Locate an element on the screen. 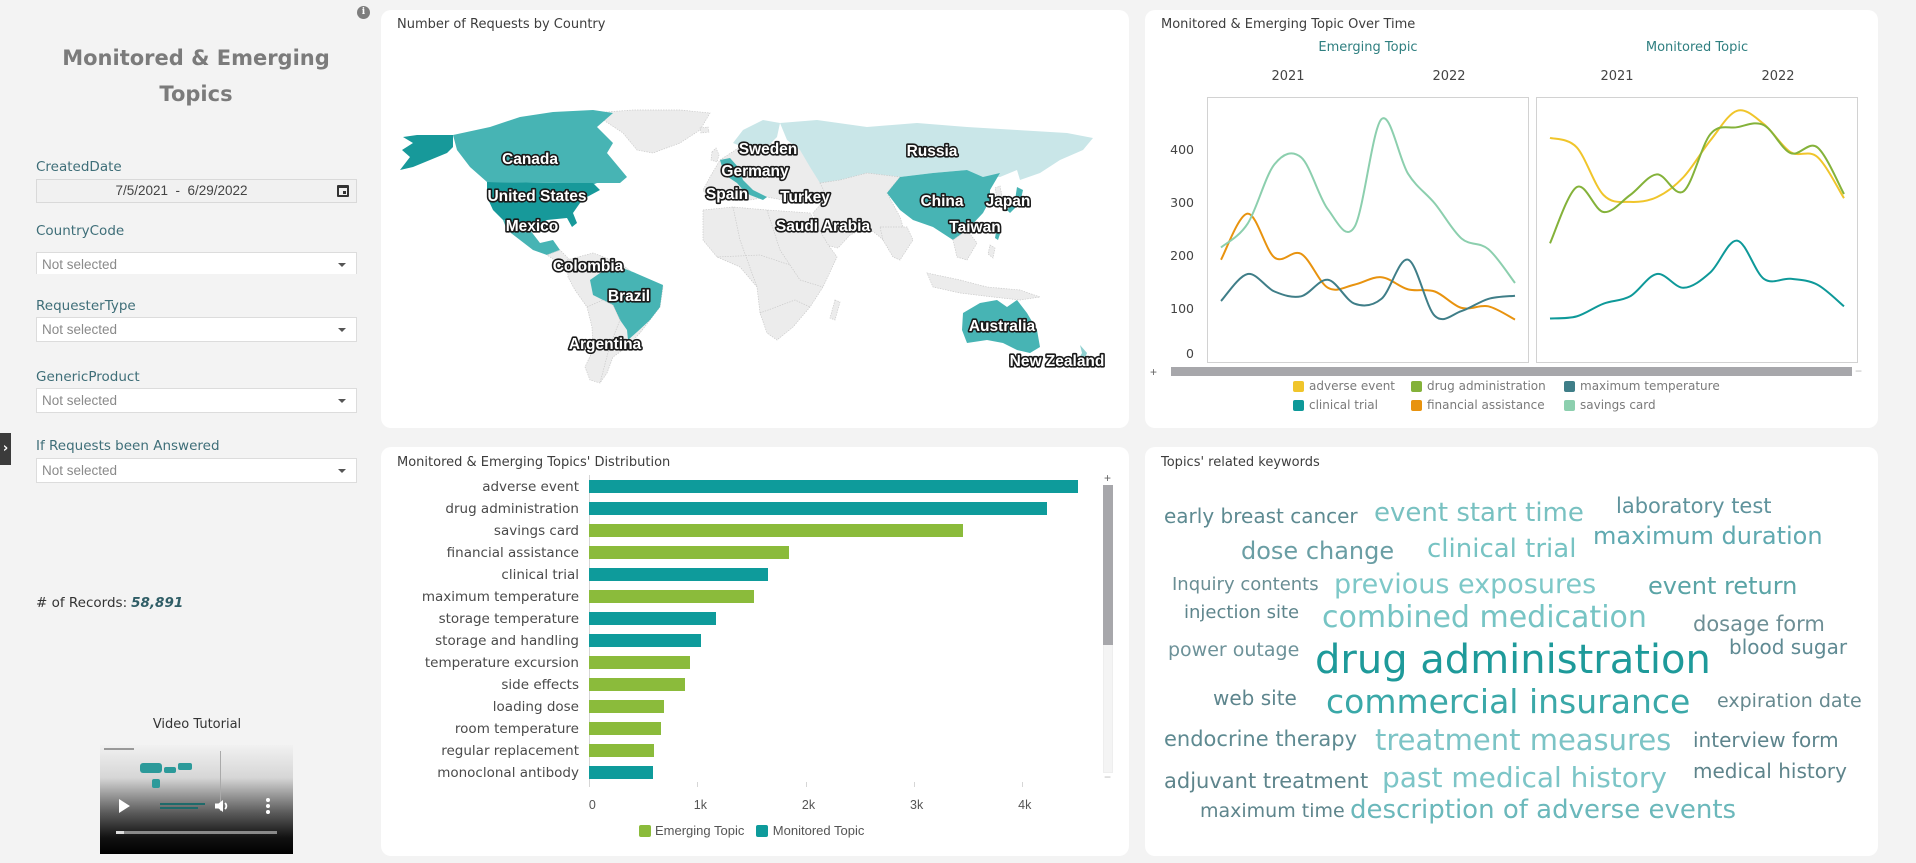 The image size is (1916, 863). bar-temperature-excursion is located at coordinates (639, 663).